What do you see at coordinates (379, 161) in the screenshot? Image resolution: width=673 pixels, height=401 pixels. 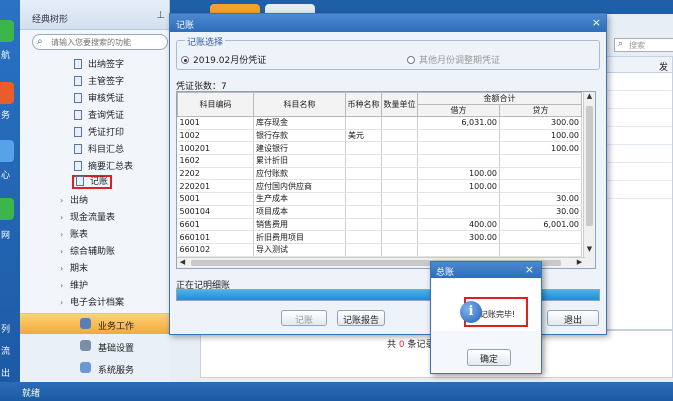 I see `table-row: 1602 累计折旧` at bounding box center [379, 161].